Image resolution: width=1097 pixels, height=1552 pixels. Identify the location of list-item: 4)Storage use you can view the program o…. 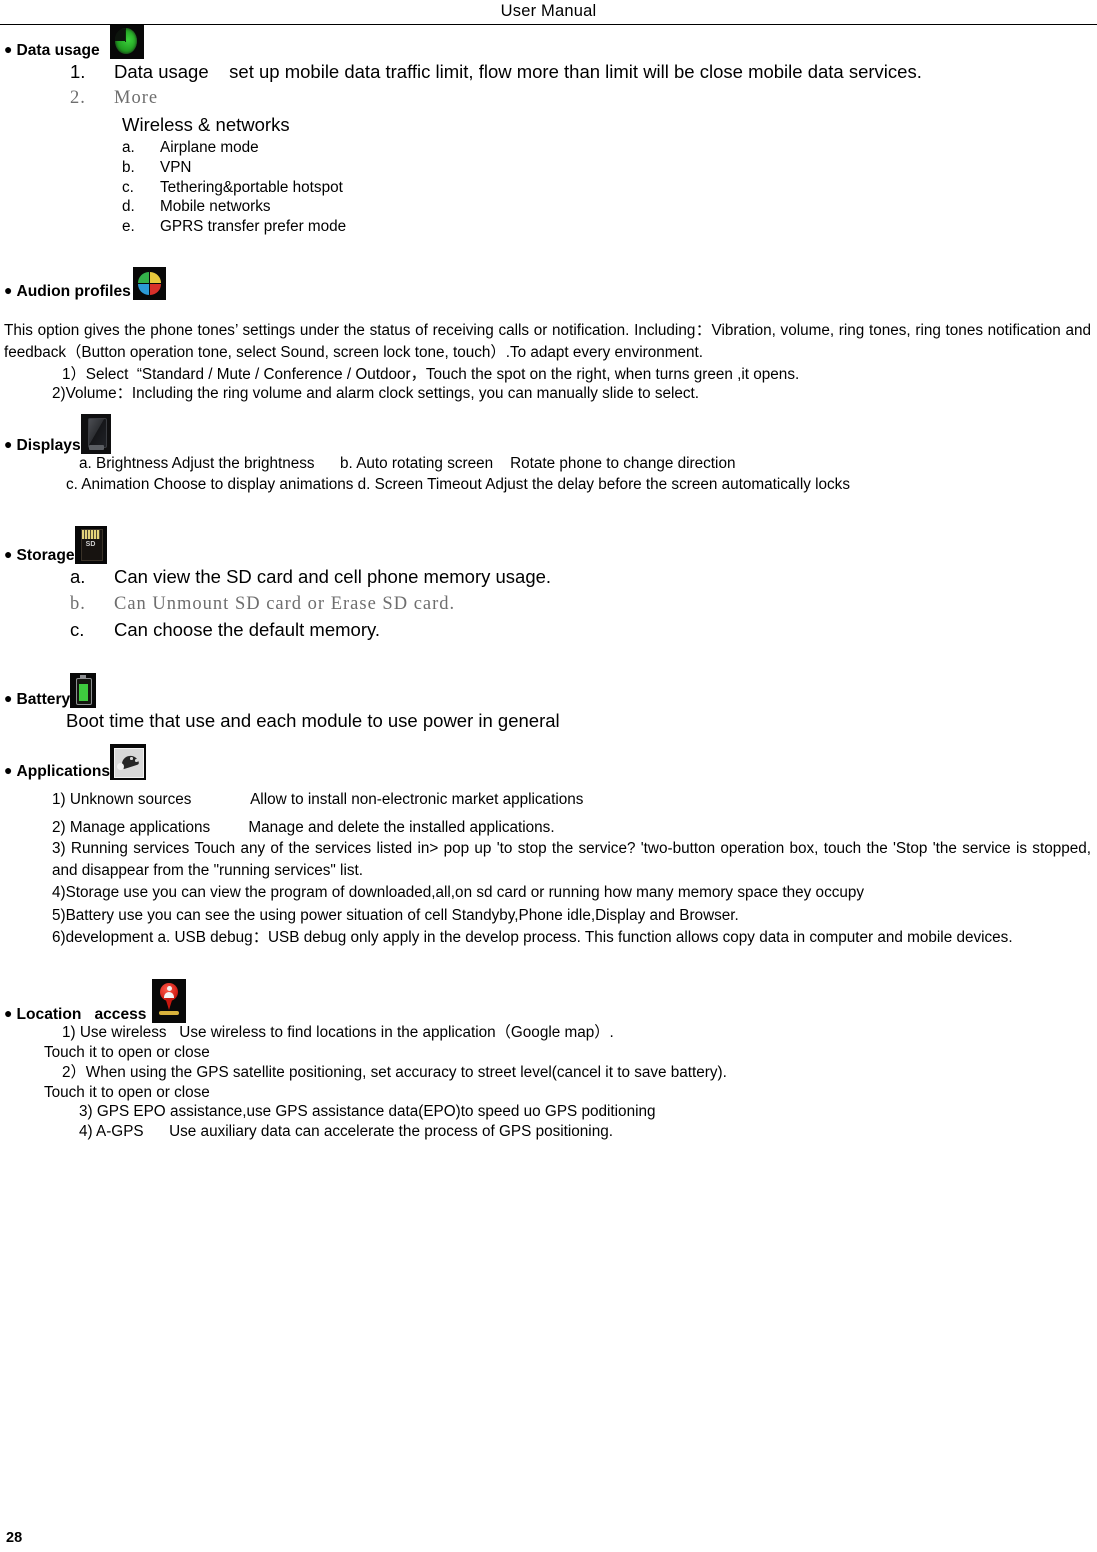
(458, 893).